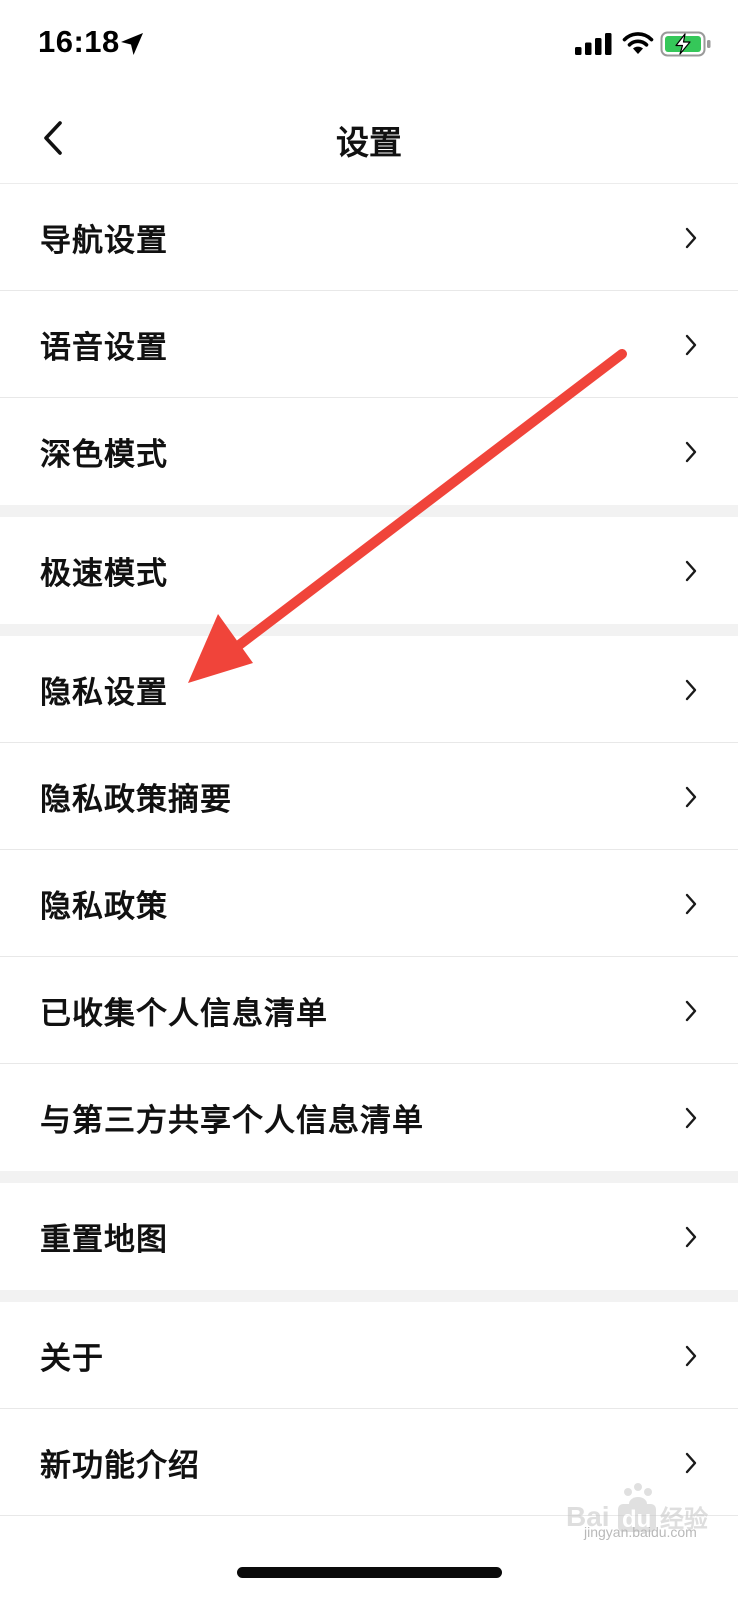 Image resolution: width=738 pixels, height=1600 pixels. Describe the element at coordinates (104, 574) in the screenshot. I see `item-label: 极速模式` at that location.